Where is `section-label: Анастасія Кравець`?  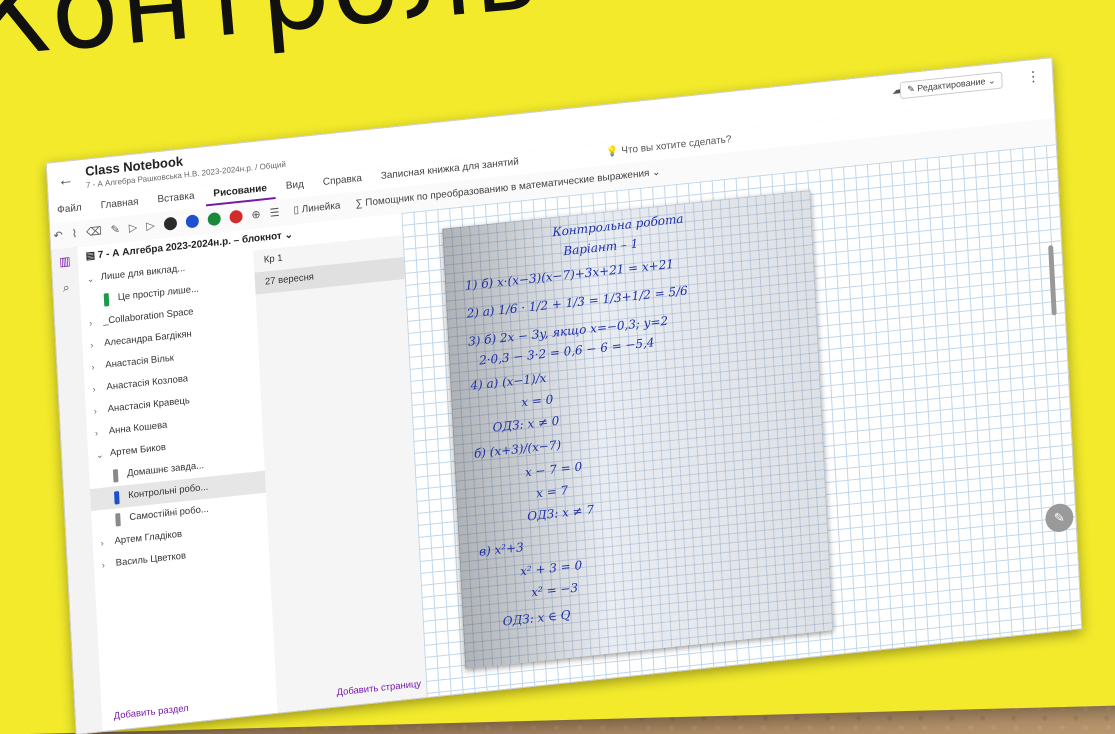
section-label: Анастасія Кравець is located at coordinates (149, 405).